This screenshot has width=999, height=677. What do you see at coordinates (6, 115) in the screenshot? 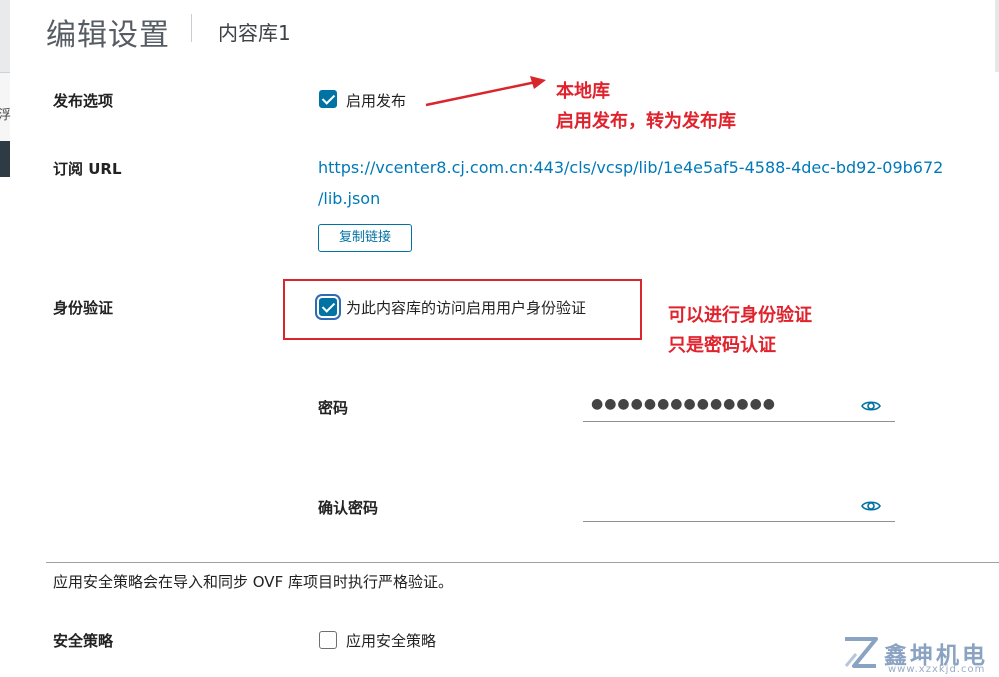
I see `background-window-glyph: 浮` at bounding box center [6, 115].